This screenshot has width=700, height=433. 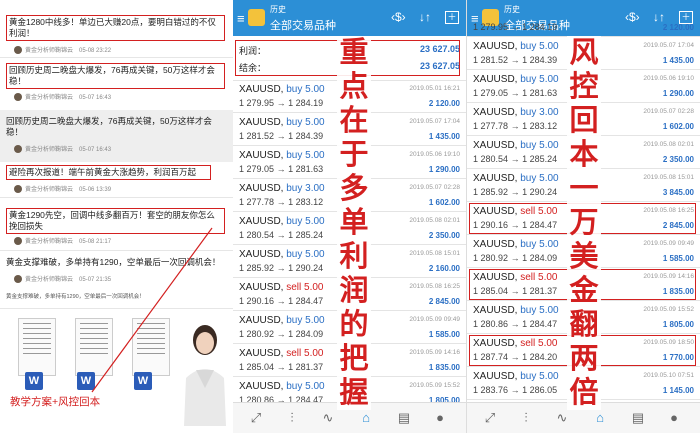 What do you see at coordinates (303, 25) in the screenshot?
I see `header-title: 全部交易品种` at bounding box center [303, 25].